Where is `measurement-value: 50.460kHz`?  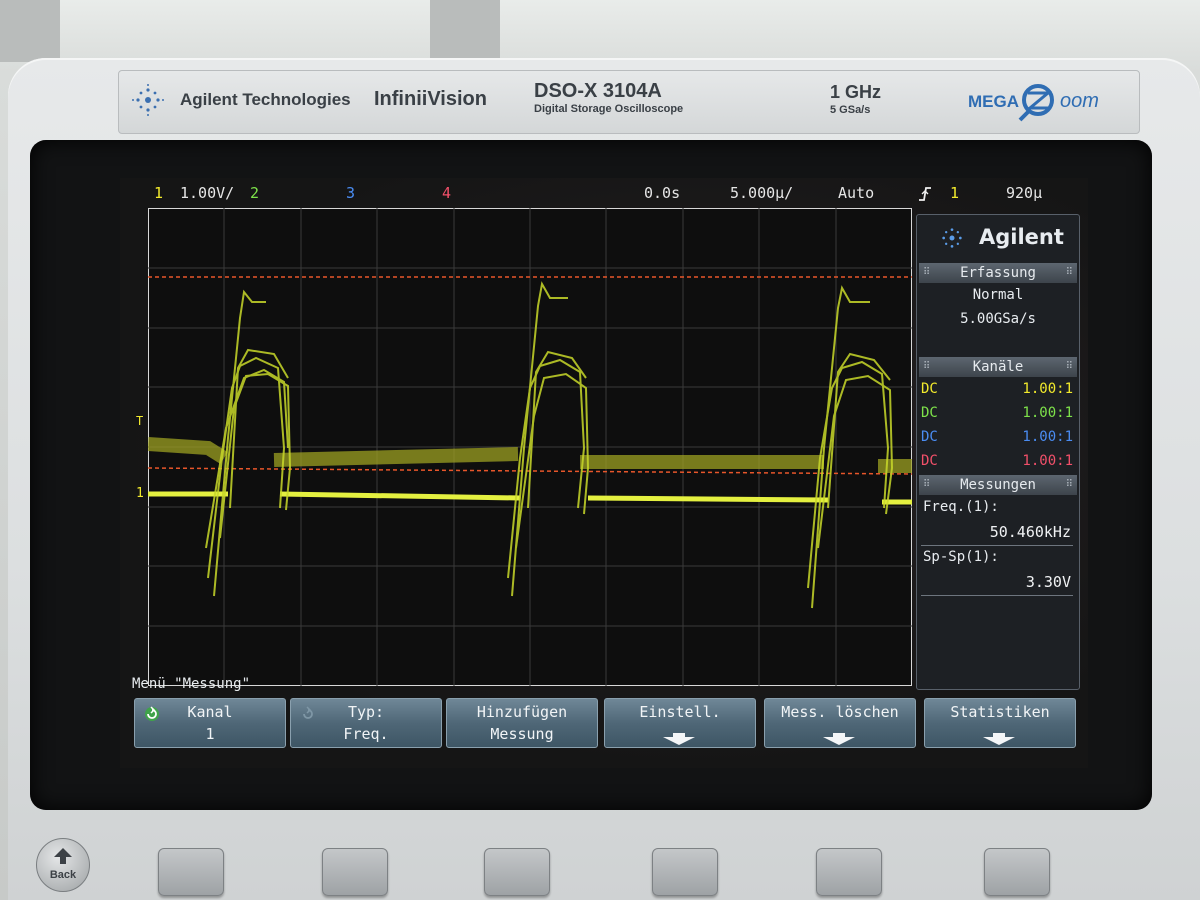
measurement-value: 50.460kHz is located at coordinates (1030, 532).